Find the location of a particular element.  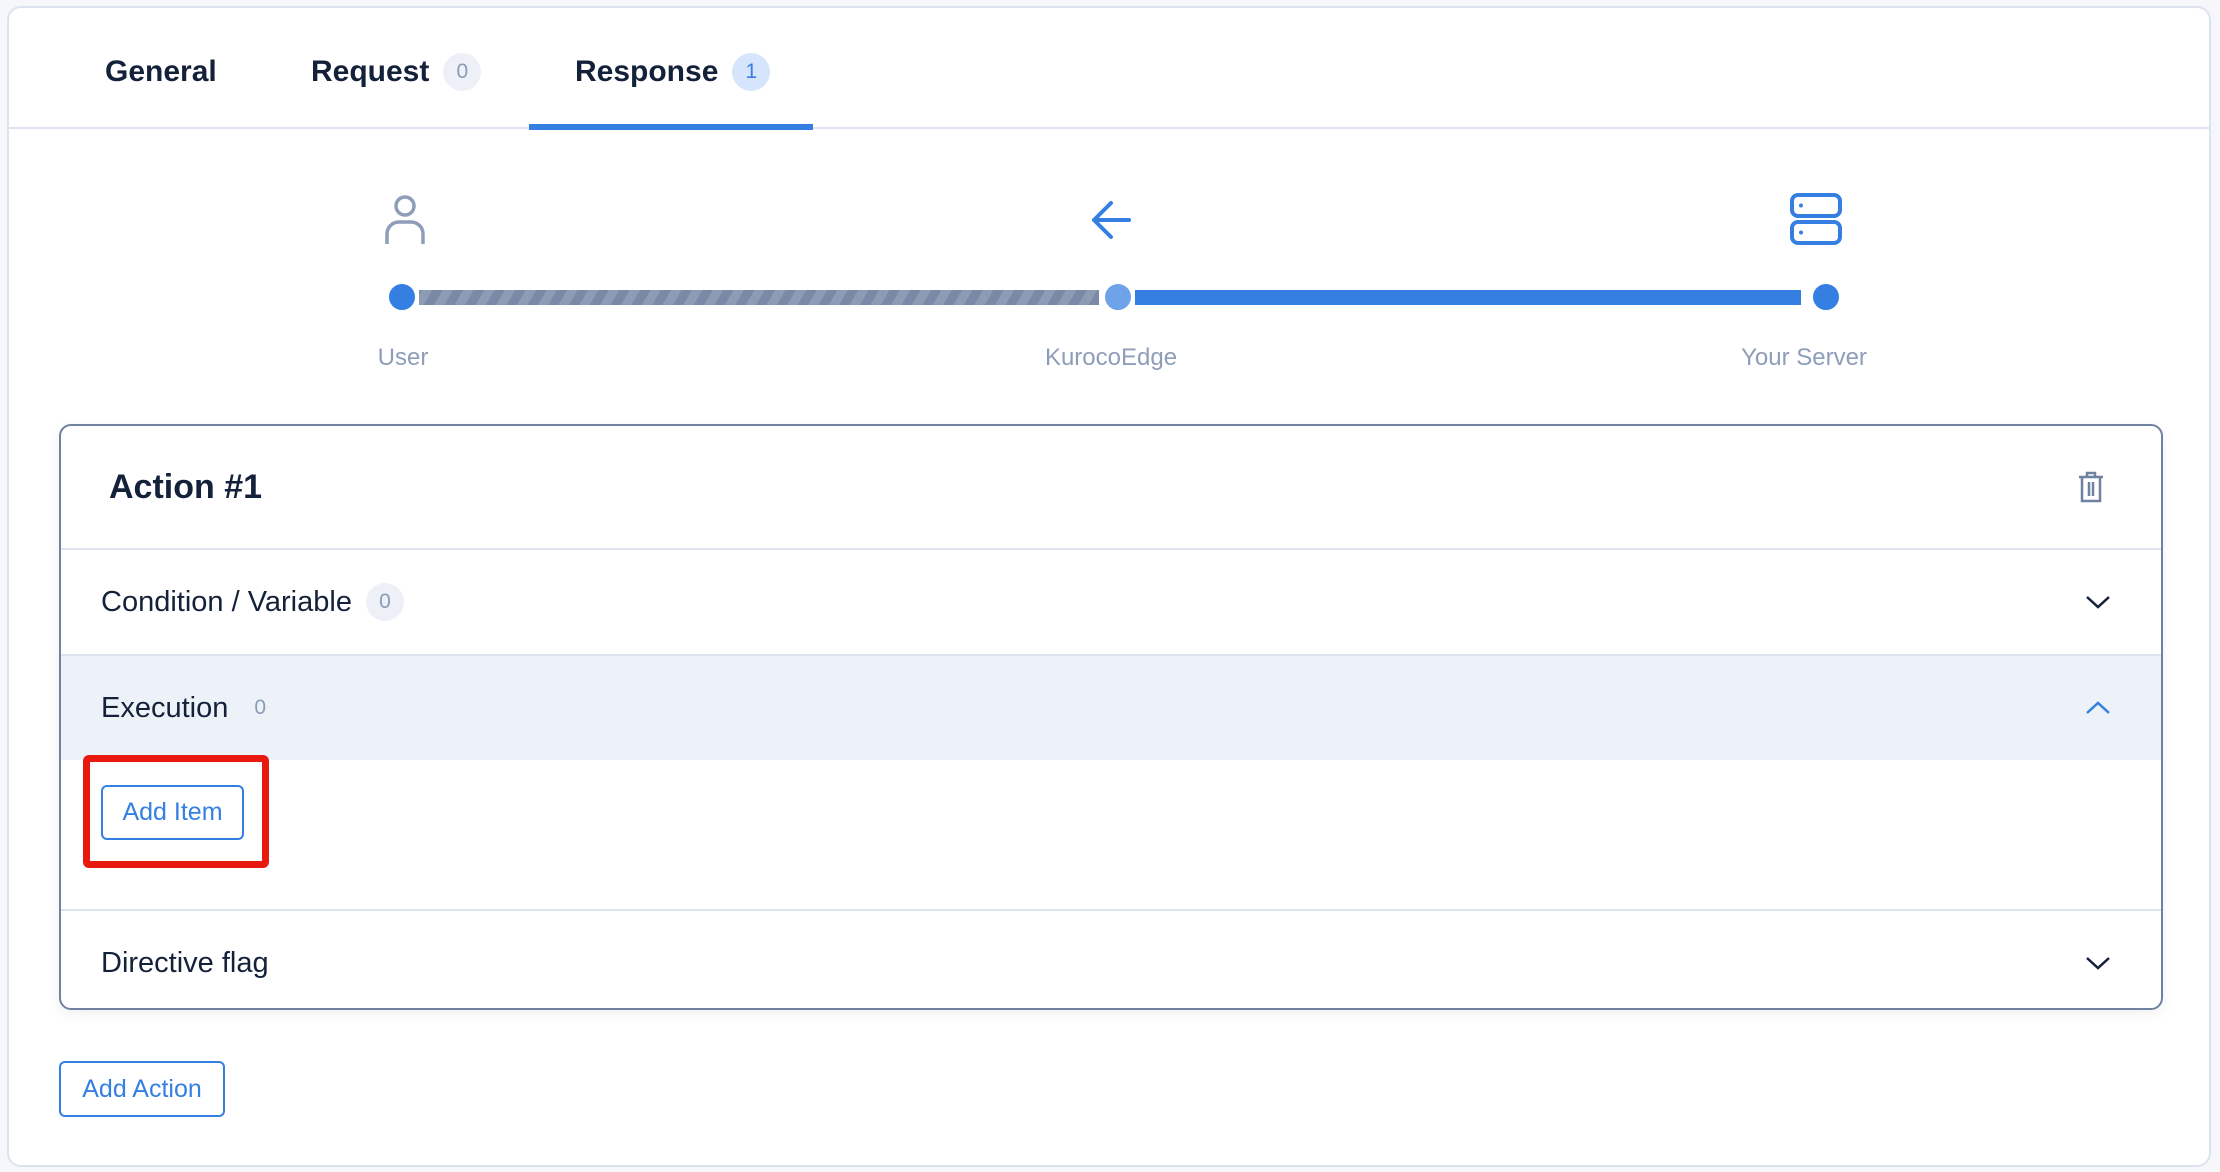

flow-node-user is located at coordinates (402, 297).